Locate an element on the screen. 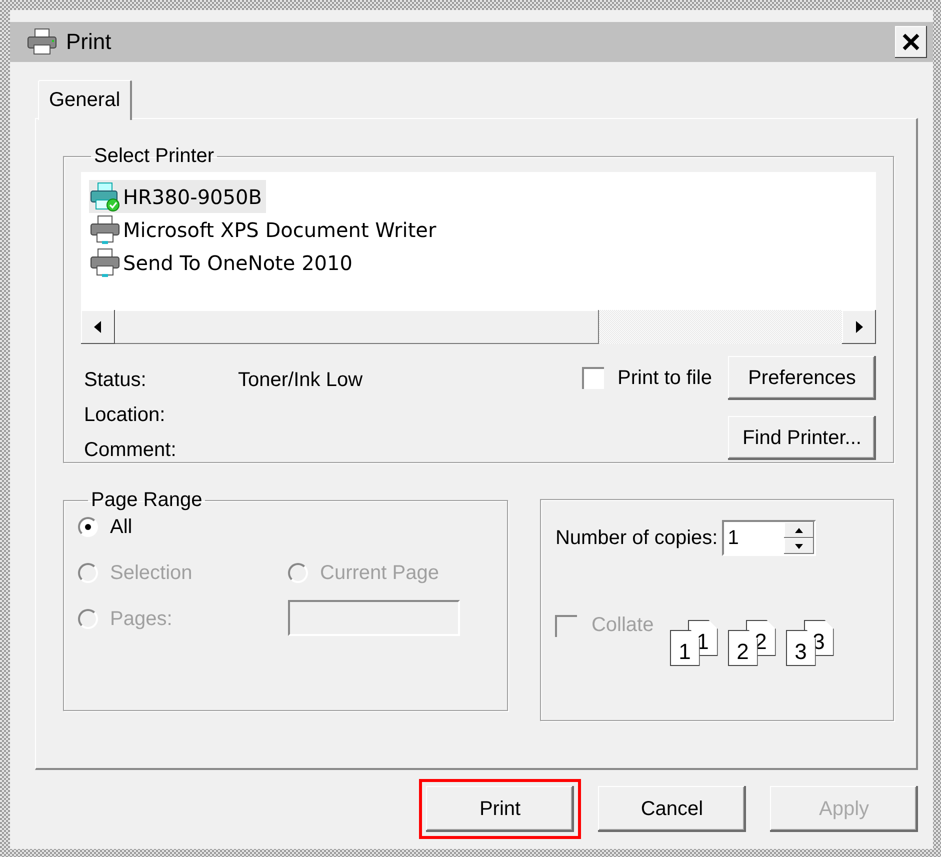  info-value: Toner/Ink Low is located at coordinates (300, 380).